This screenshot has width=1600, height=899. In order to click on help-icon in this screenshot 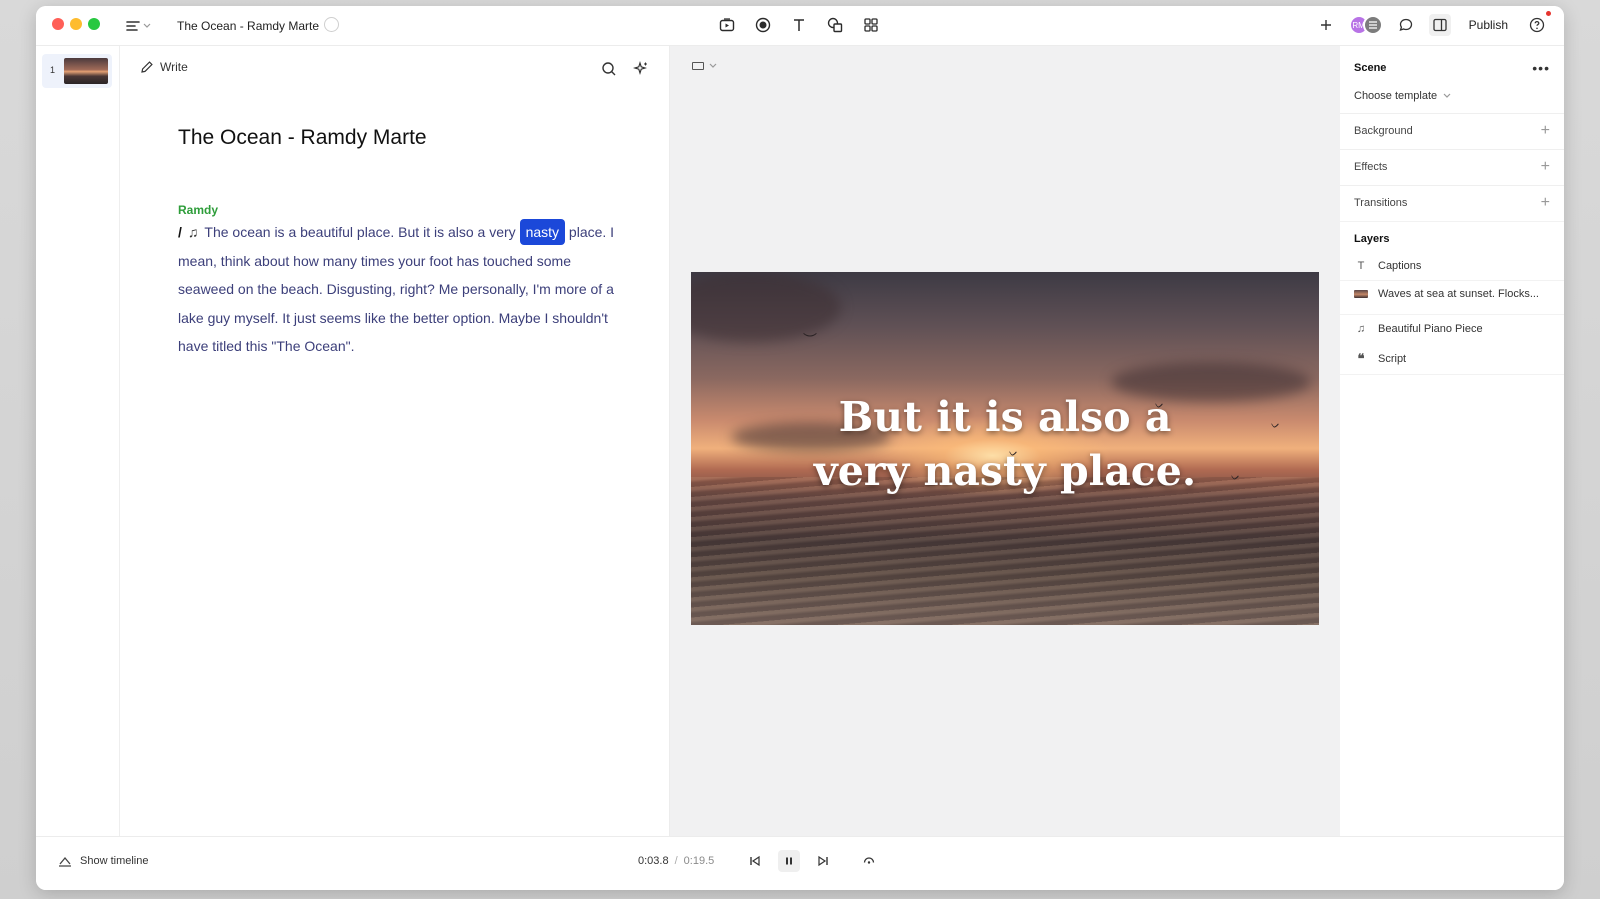, I will do `click(1537, 25)`.